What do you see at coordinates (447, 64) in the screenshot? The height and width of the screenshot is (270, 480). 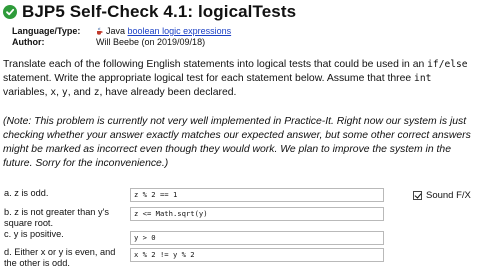 I see `code-ifelse: if/else` at bounding box center [447, 64].